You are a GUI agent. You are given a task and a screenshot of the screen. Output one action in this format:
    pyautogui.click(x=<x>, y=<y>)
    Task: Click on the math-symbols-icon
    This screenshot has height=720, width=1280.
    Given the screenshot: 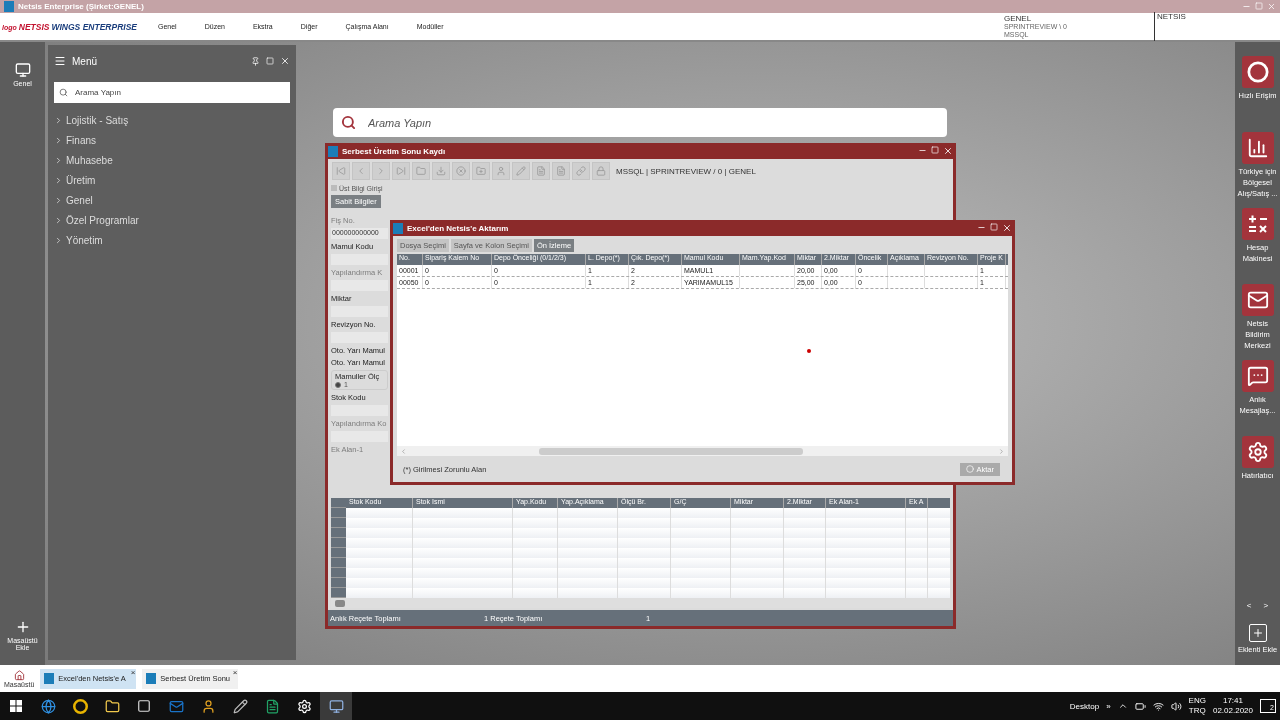 What is the action you would take?
    pyautogui.click(x=1257, y=224)
    